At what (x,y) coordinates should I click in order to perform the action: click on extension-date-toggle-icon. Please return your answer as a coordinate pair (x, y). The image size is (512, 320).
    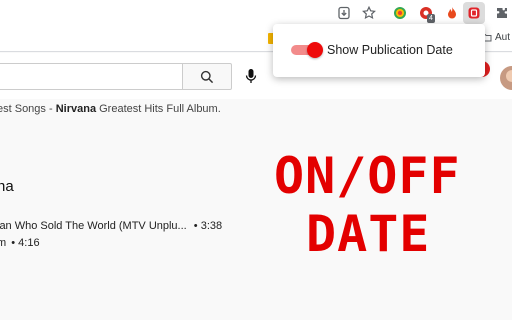
    Looking at the image, I should click on (474, 13).